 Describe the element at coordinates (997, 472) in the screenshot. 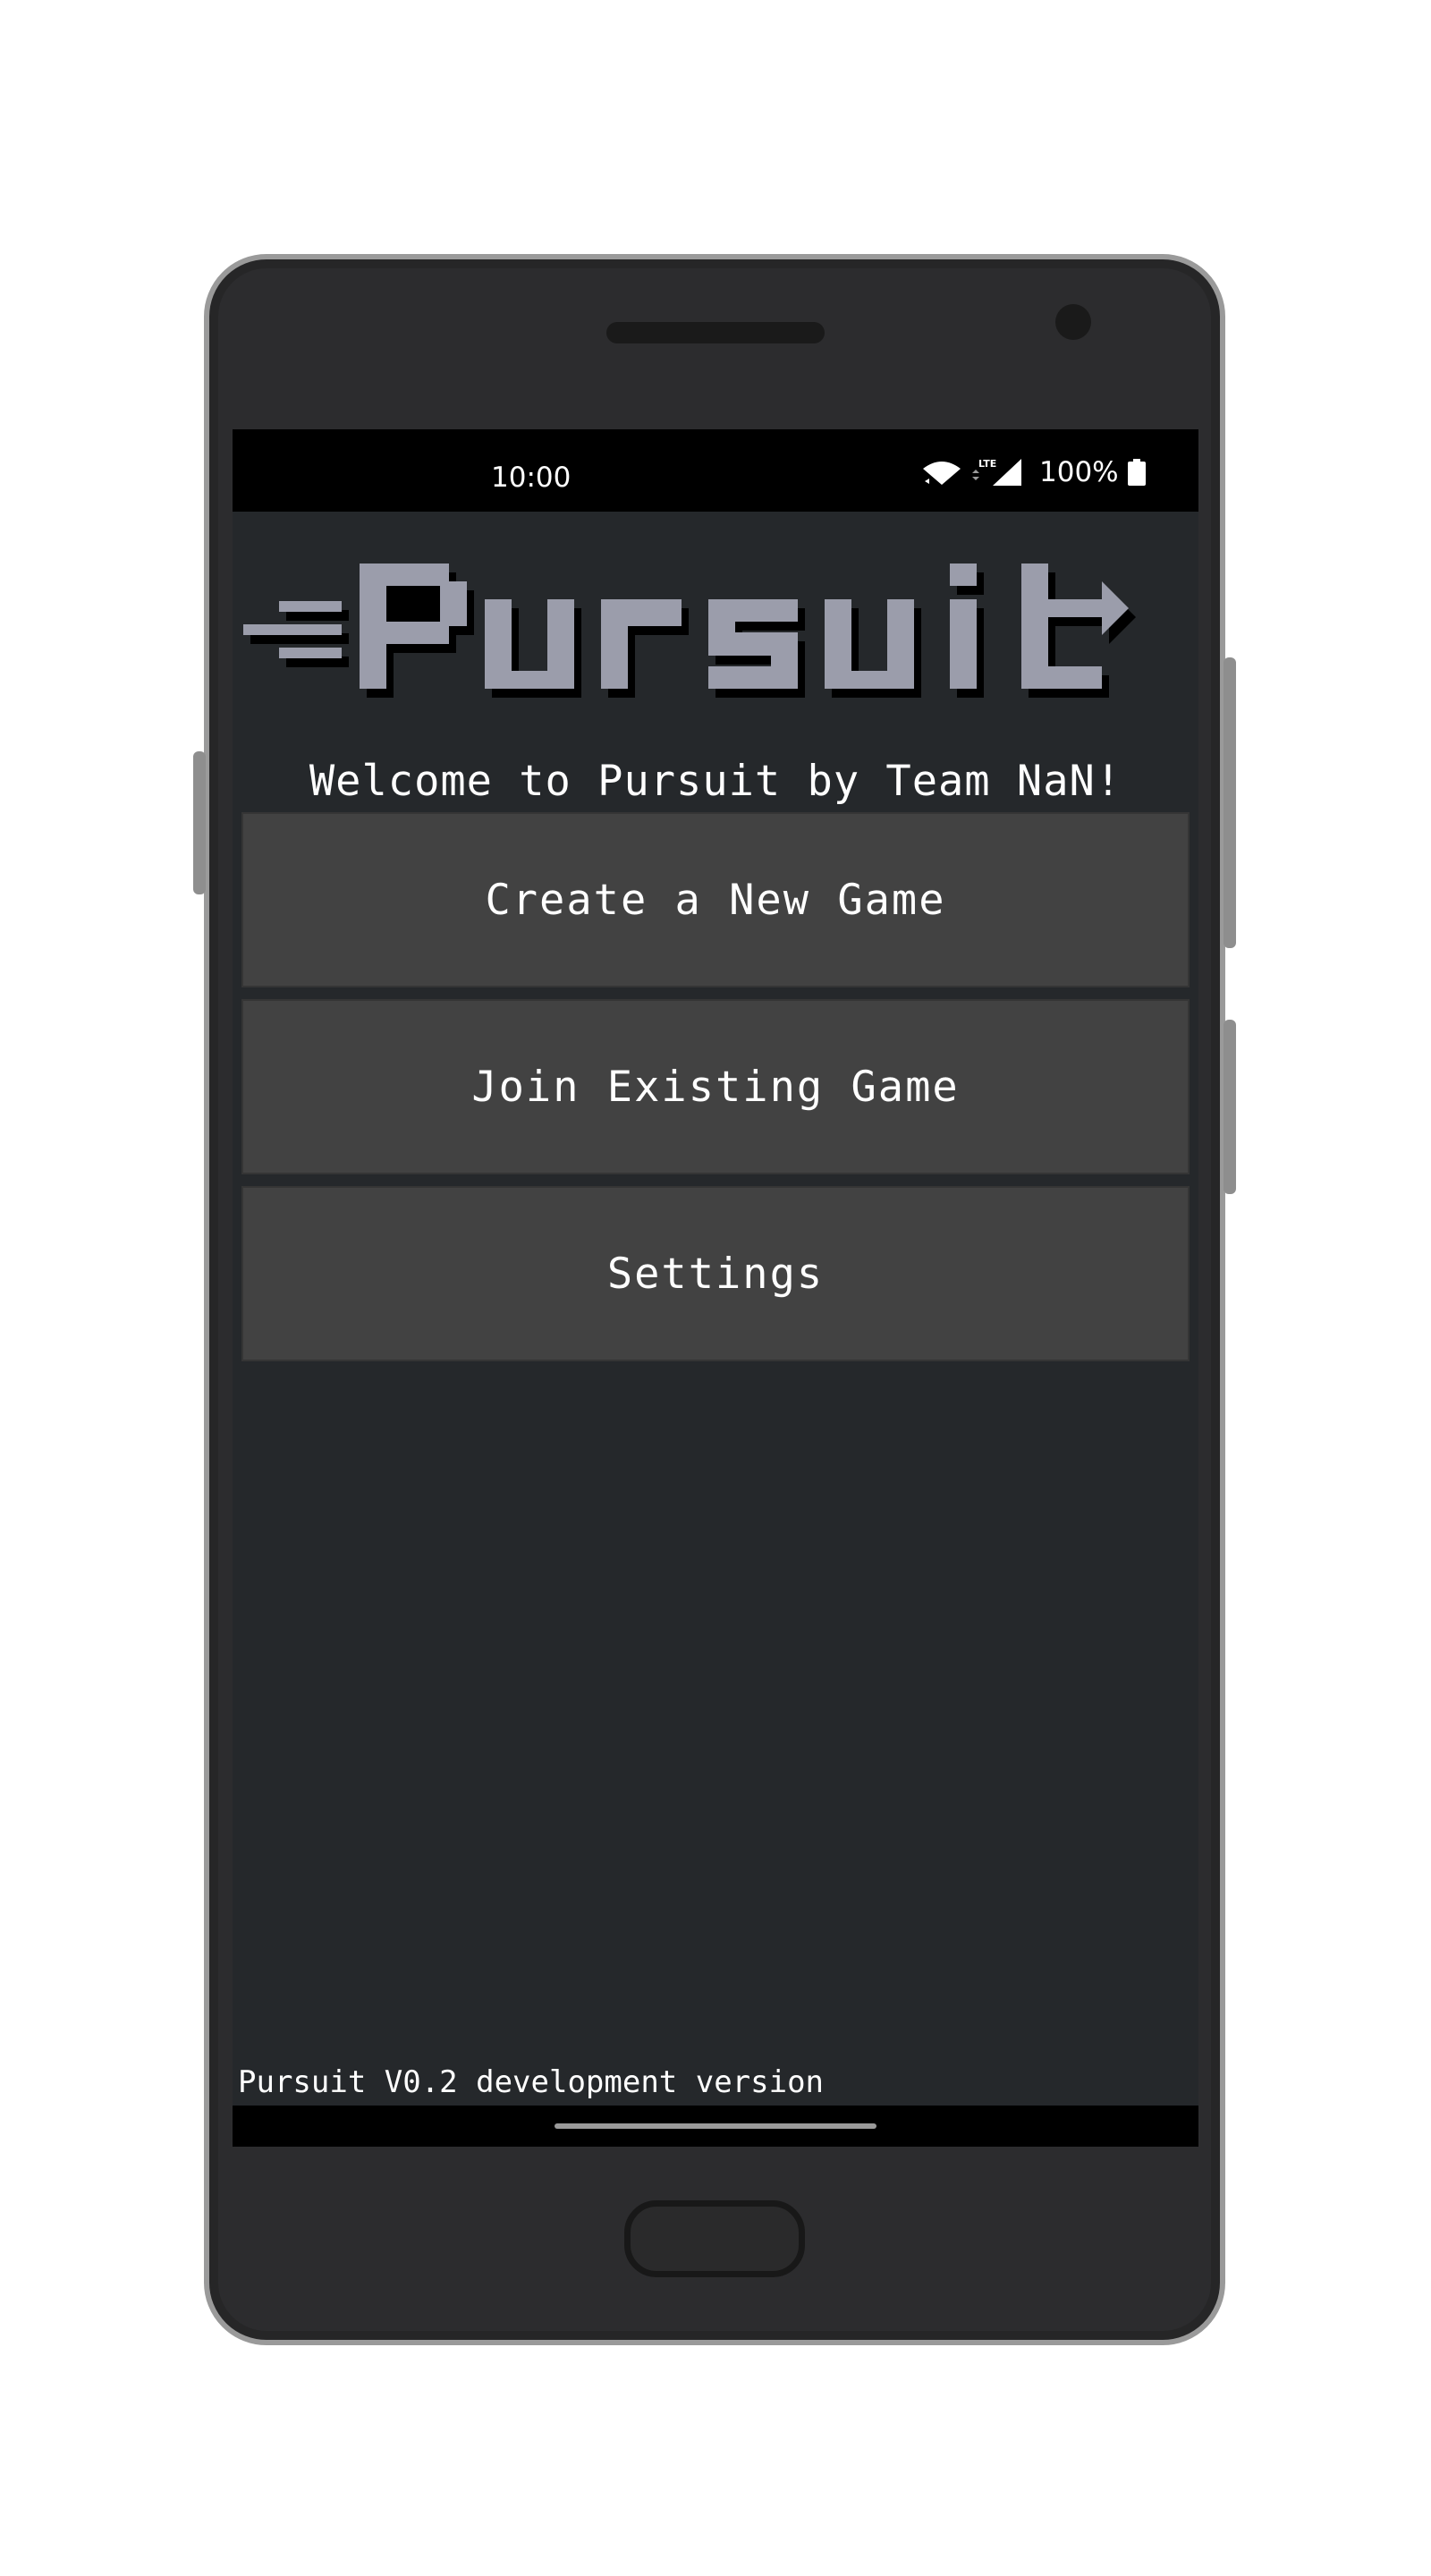

I see `signal-icon: LTE` at that location.